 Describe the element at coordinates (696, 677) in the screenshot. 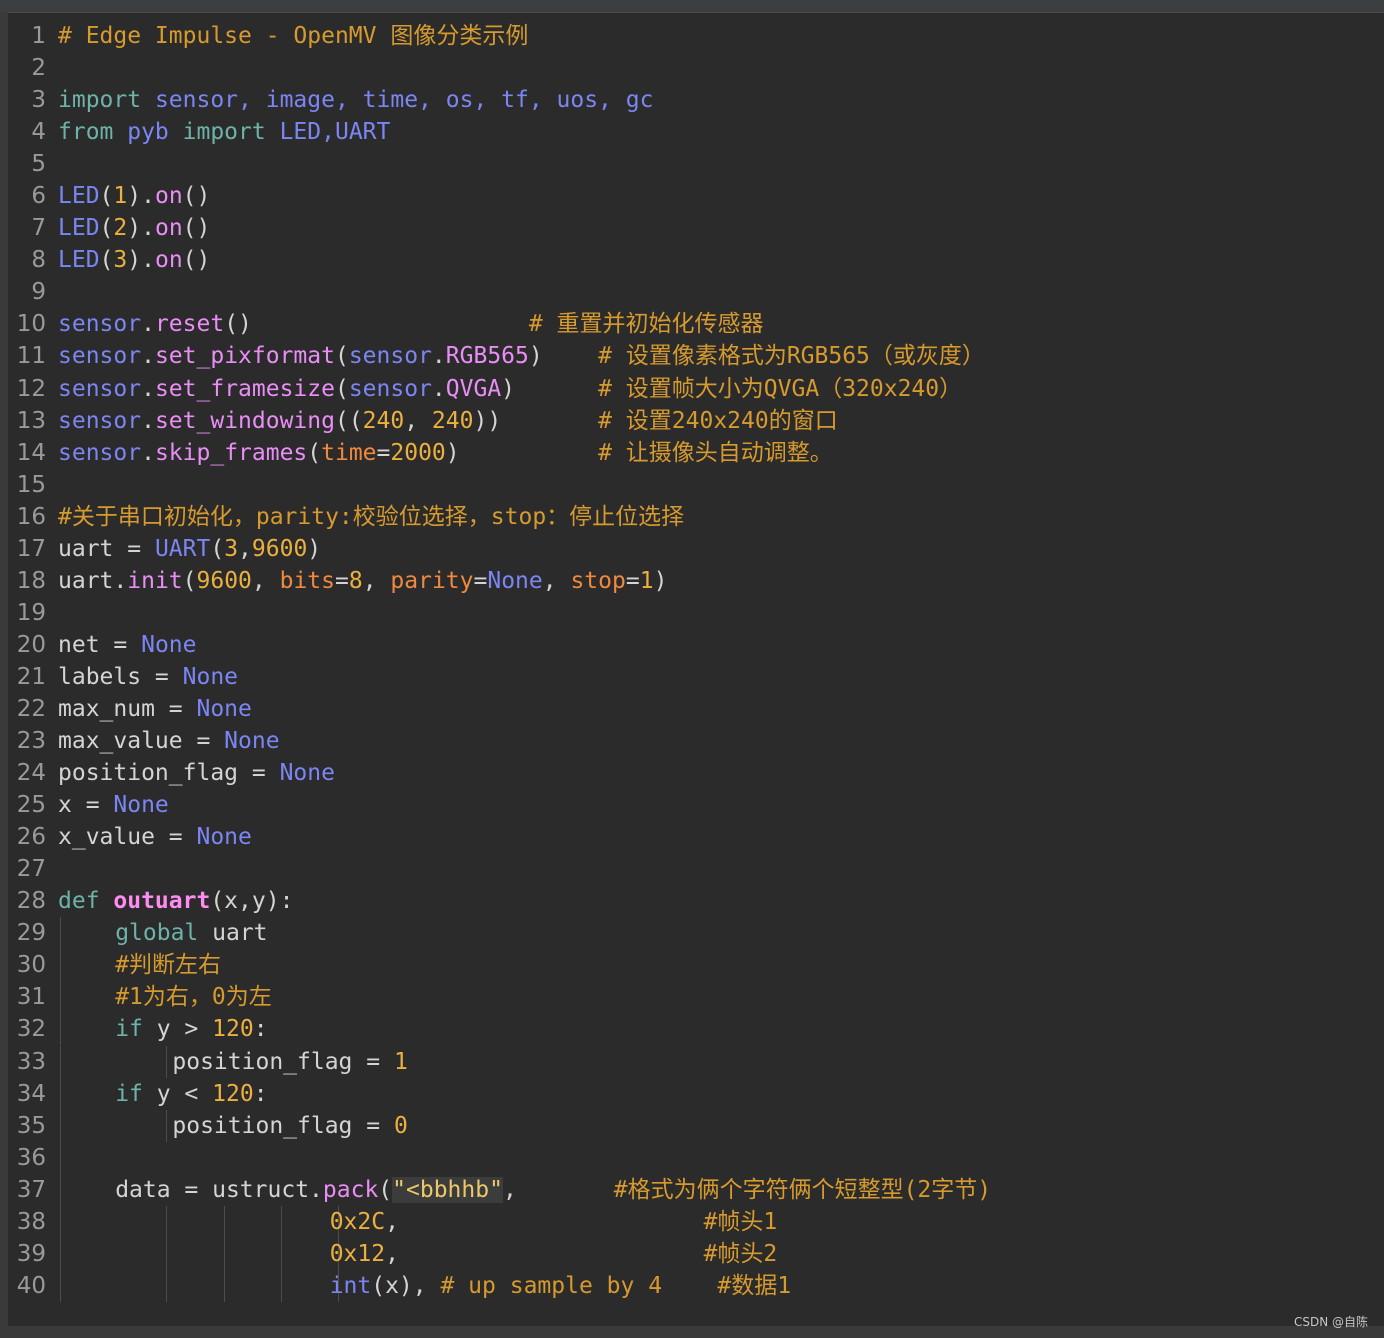

I see `code-line: 21 labels = None` at that location.